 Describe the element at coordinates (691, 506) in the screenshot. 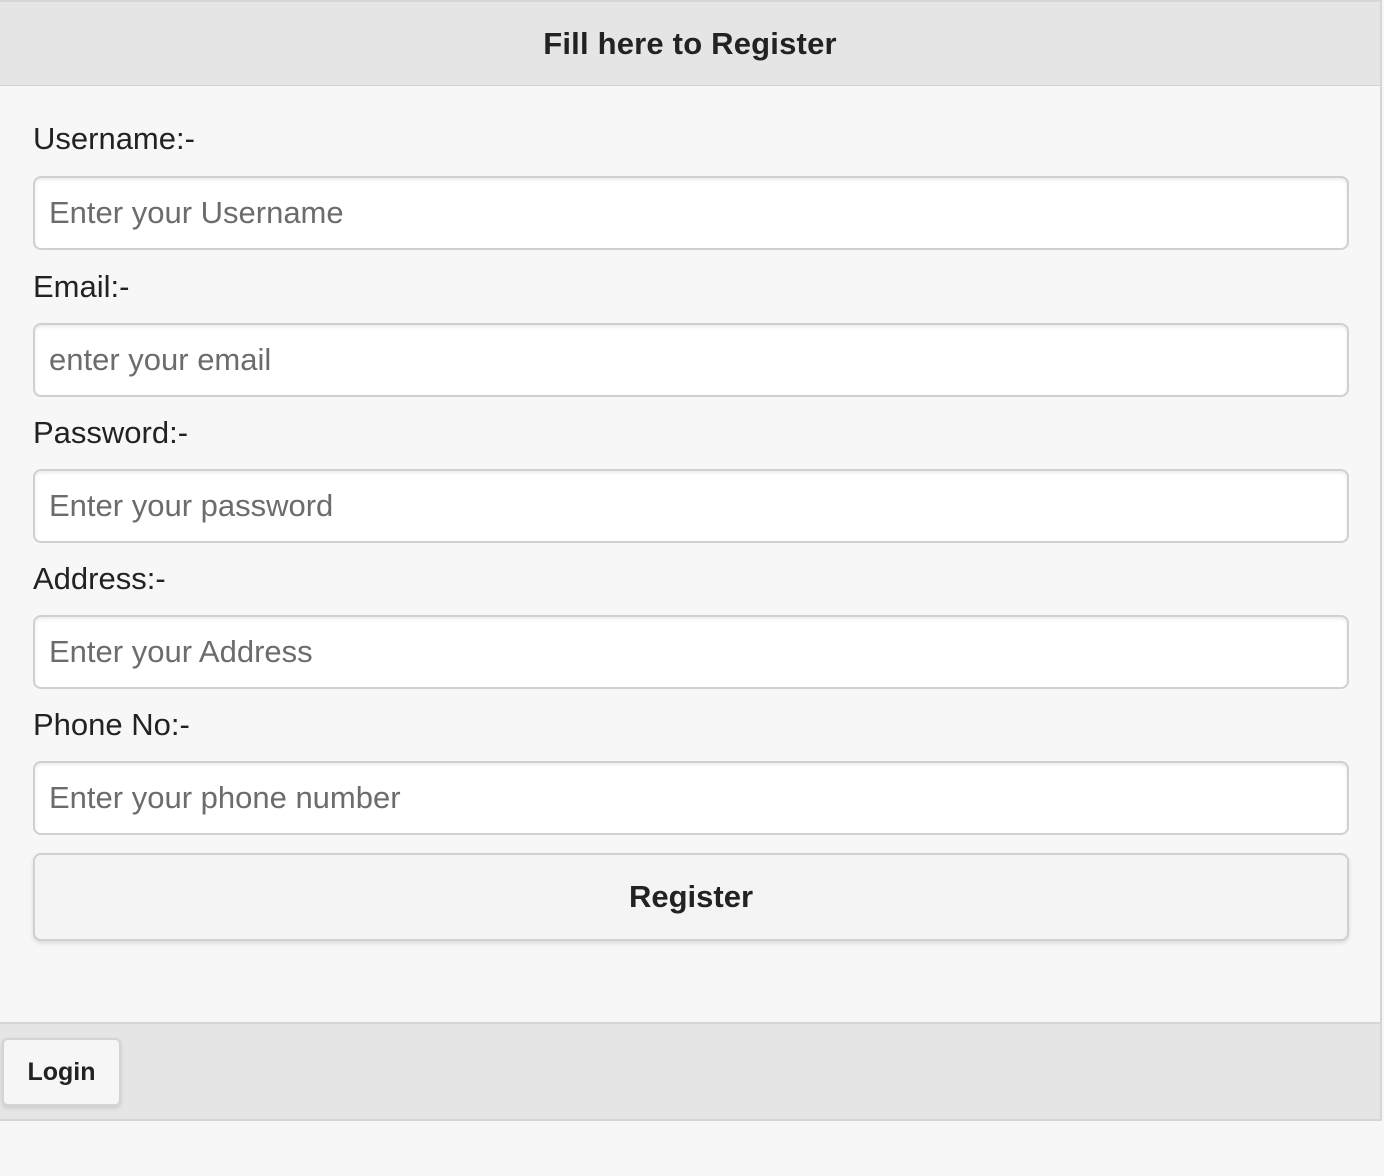

I see `password-input` at that location.